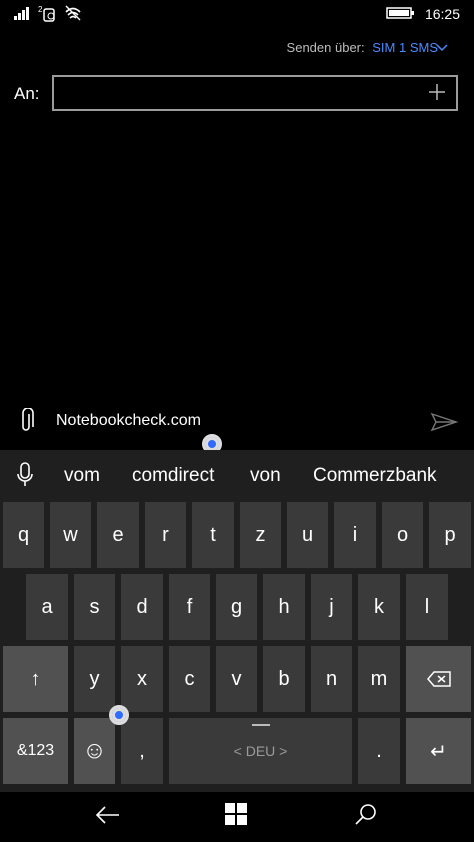 This screenshot has width=474, height=842. Describe the element at coordinates (265, 476) in the screenshot. I see `suggestion-3: von` at that location.